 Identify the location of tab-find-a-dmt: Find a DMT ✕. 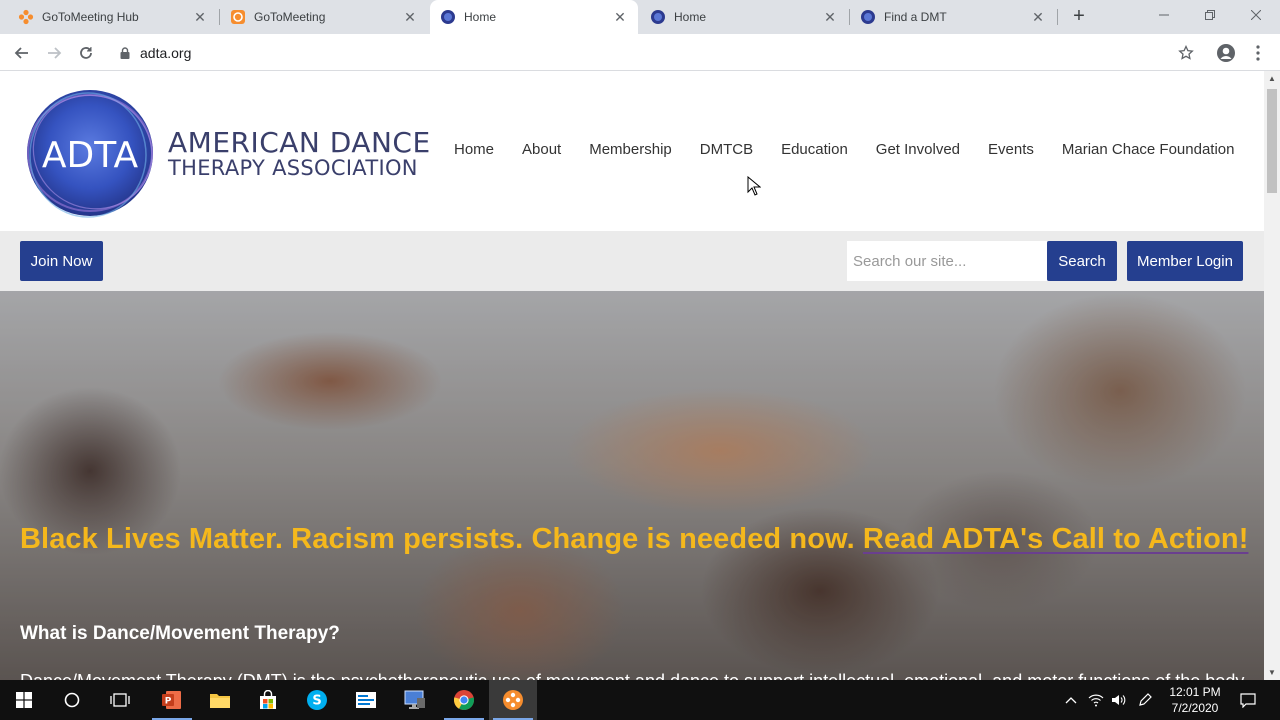
(953, 17).